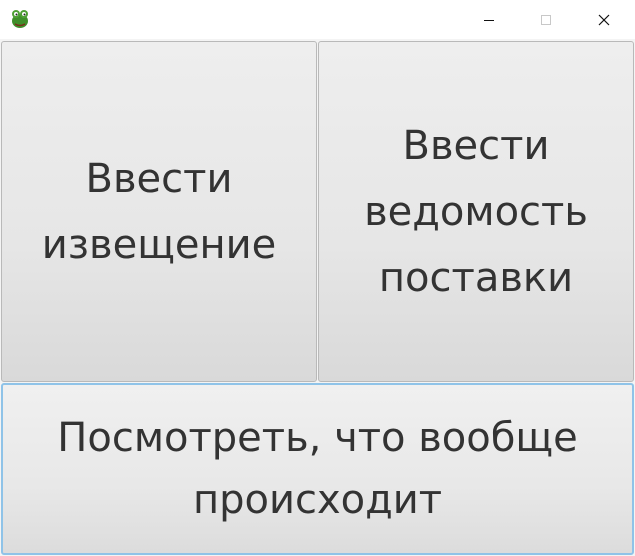  I want to click on close-button, so click(604, 19).